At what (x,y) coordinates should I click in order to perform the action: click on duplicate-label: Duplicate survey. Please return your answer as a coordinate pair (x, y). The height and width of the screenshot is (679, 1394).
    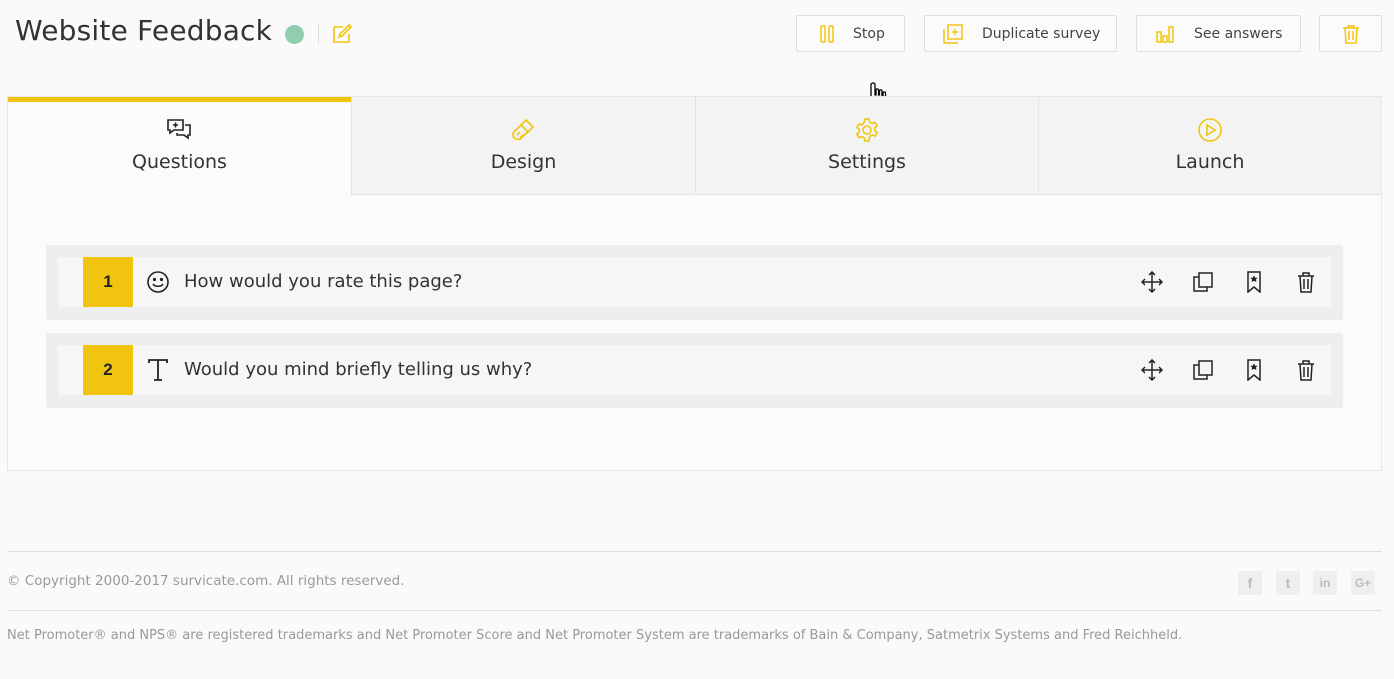
    Looking at the image, I should click on (1041, 34).